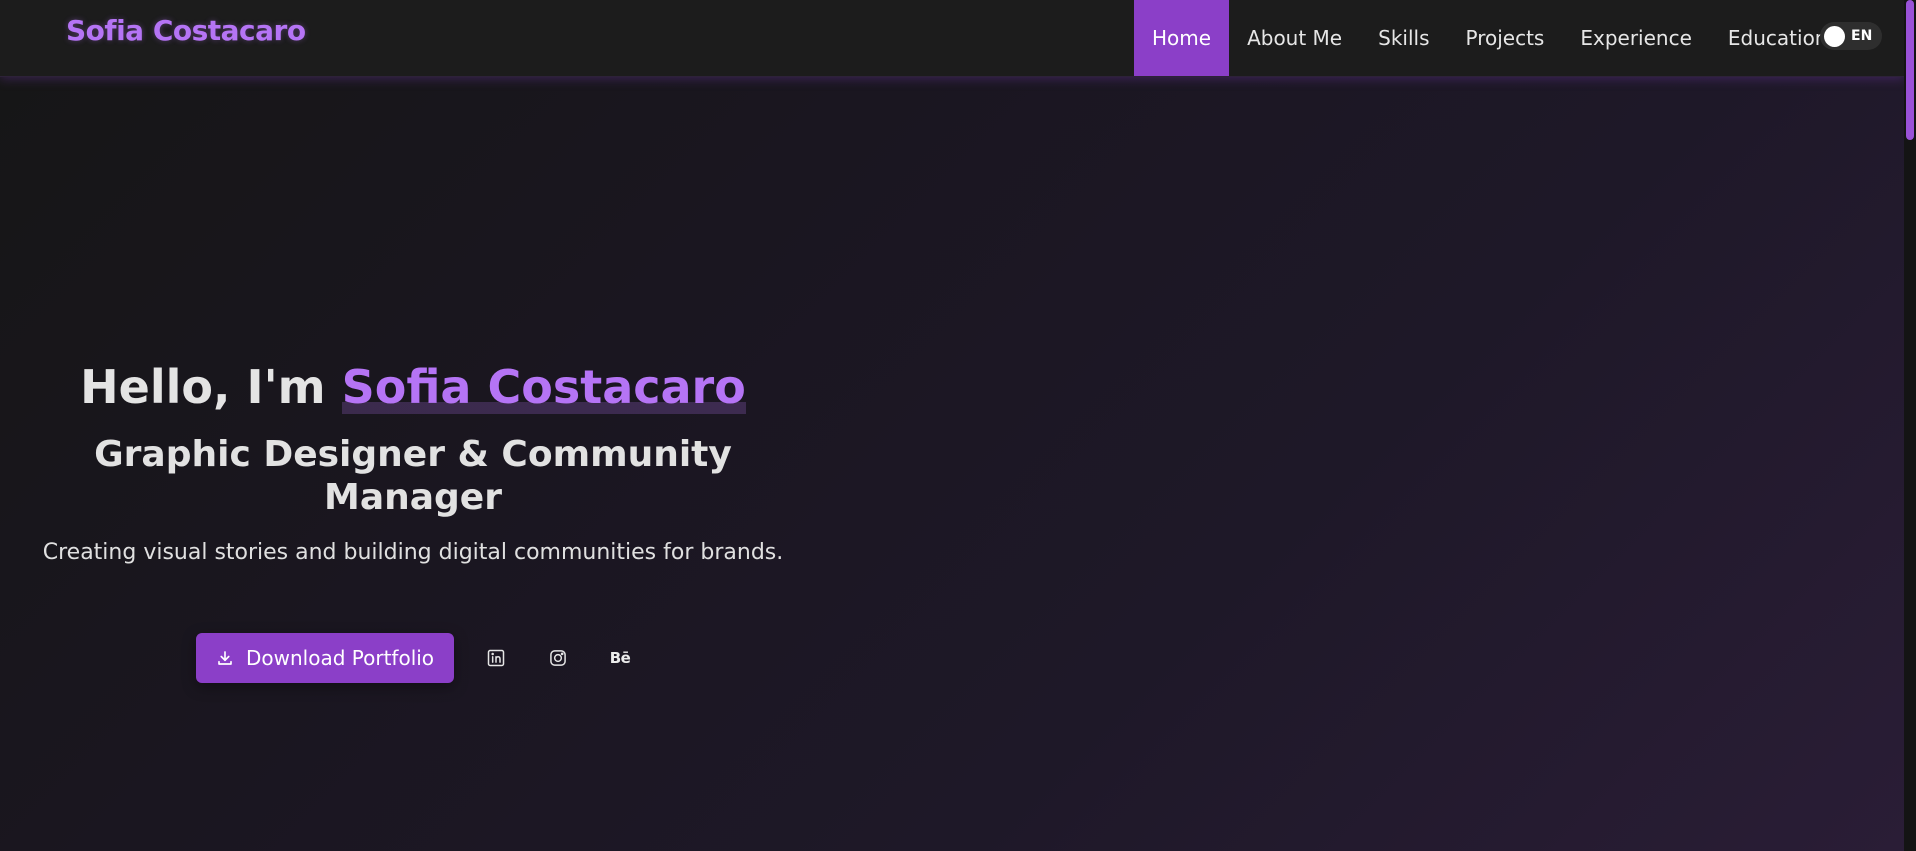 This screenshot has height=851, width=1916. What do you see at coordinates (186, 30) in the screenshot?
I see `brand-logo: Sofia Costacaro` at bounding box center [186, 30].